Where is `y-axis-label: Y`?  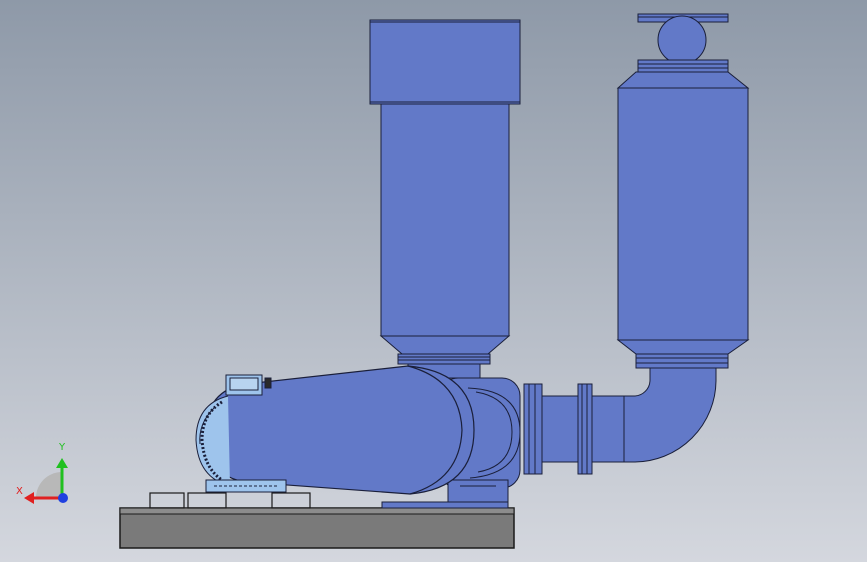 y-axis-label: Y is located at coordinates (62, 447).